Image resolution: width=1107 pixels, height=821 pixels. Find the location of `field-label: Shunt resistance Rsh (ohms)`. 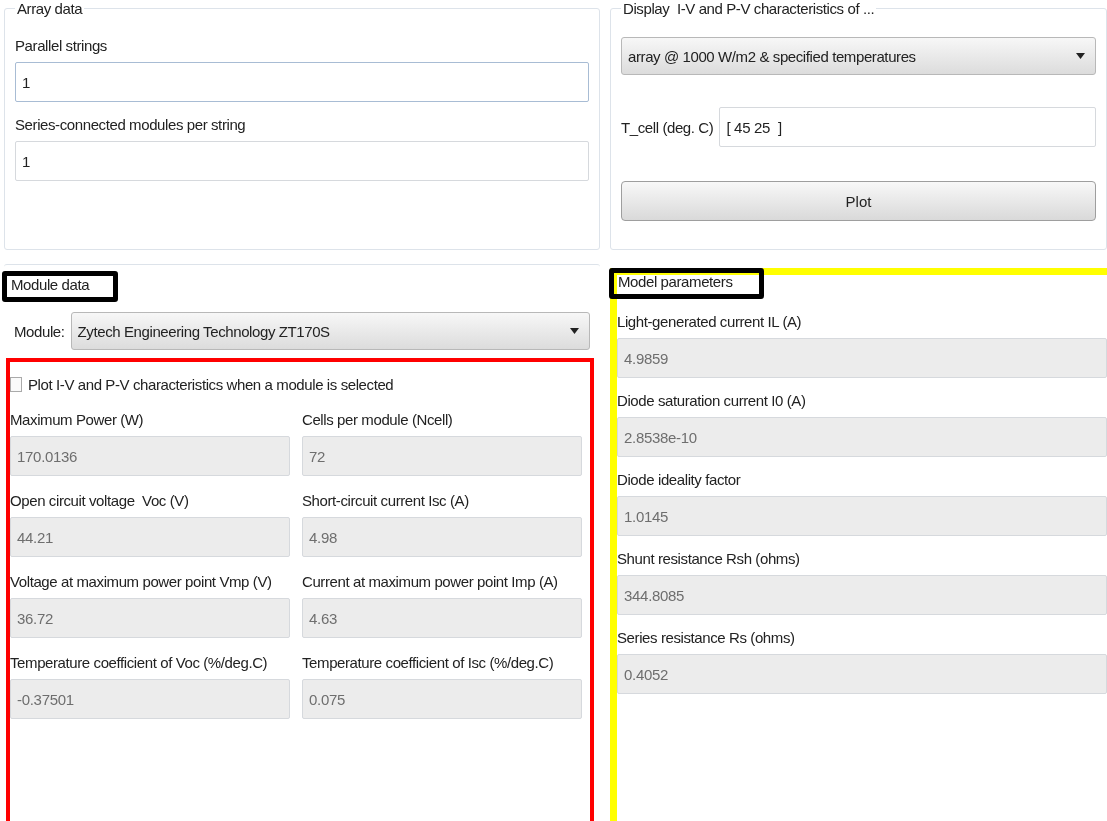

field-label: Shunt resistance Rsh (ohms) is located at coordinates (709, 559).